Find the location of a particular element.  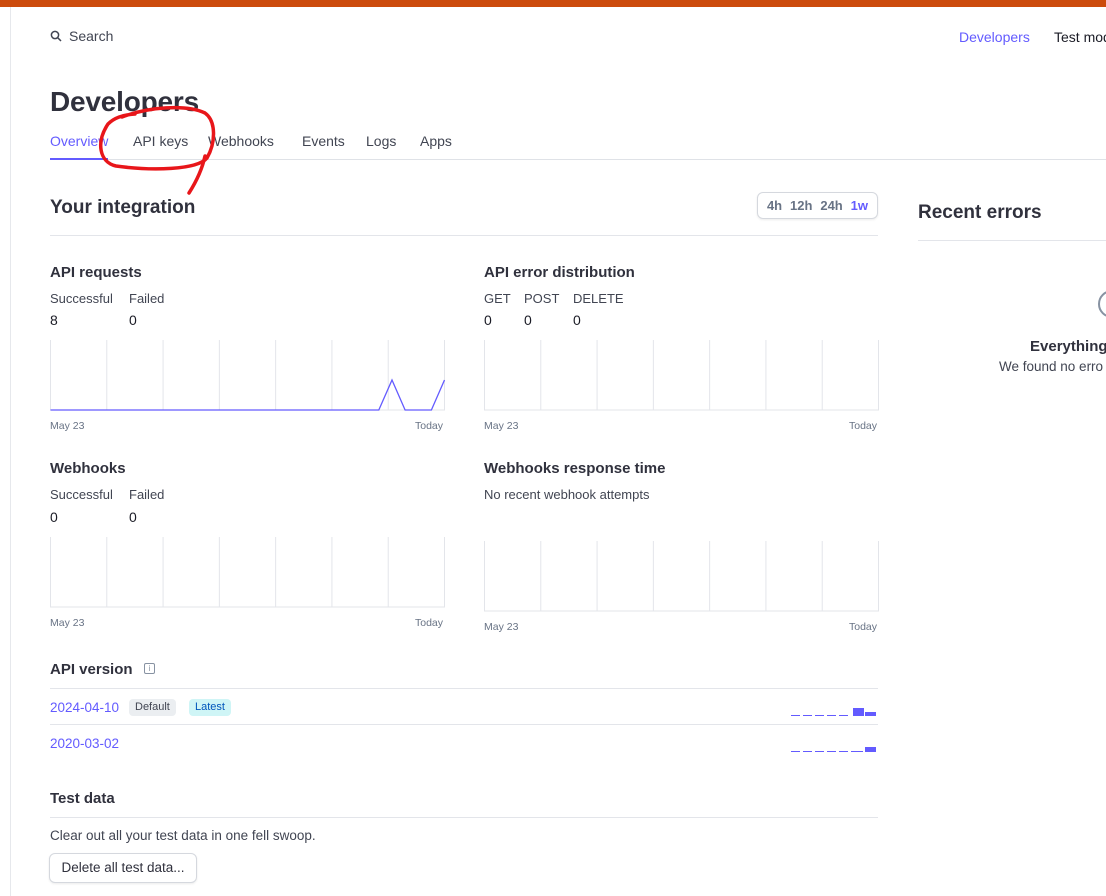

api-errors-post-value: 0 is located at coordinates (528, 320).